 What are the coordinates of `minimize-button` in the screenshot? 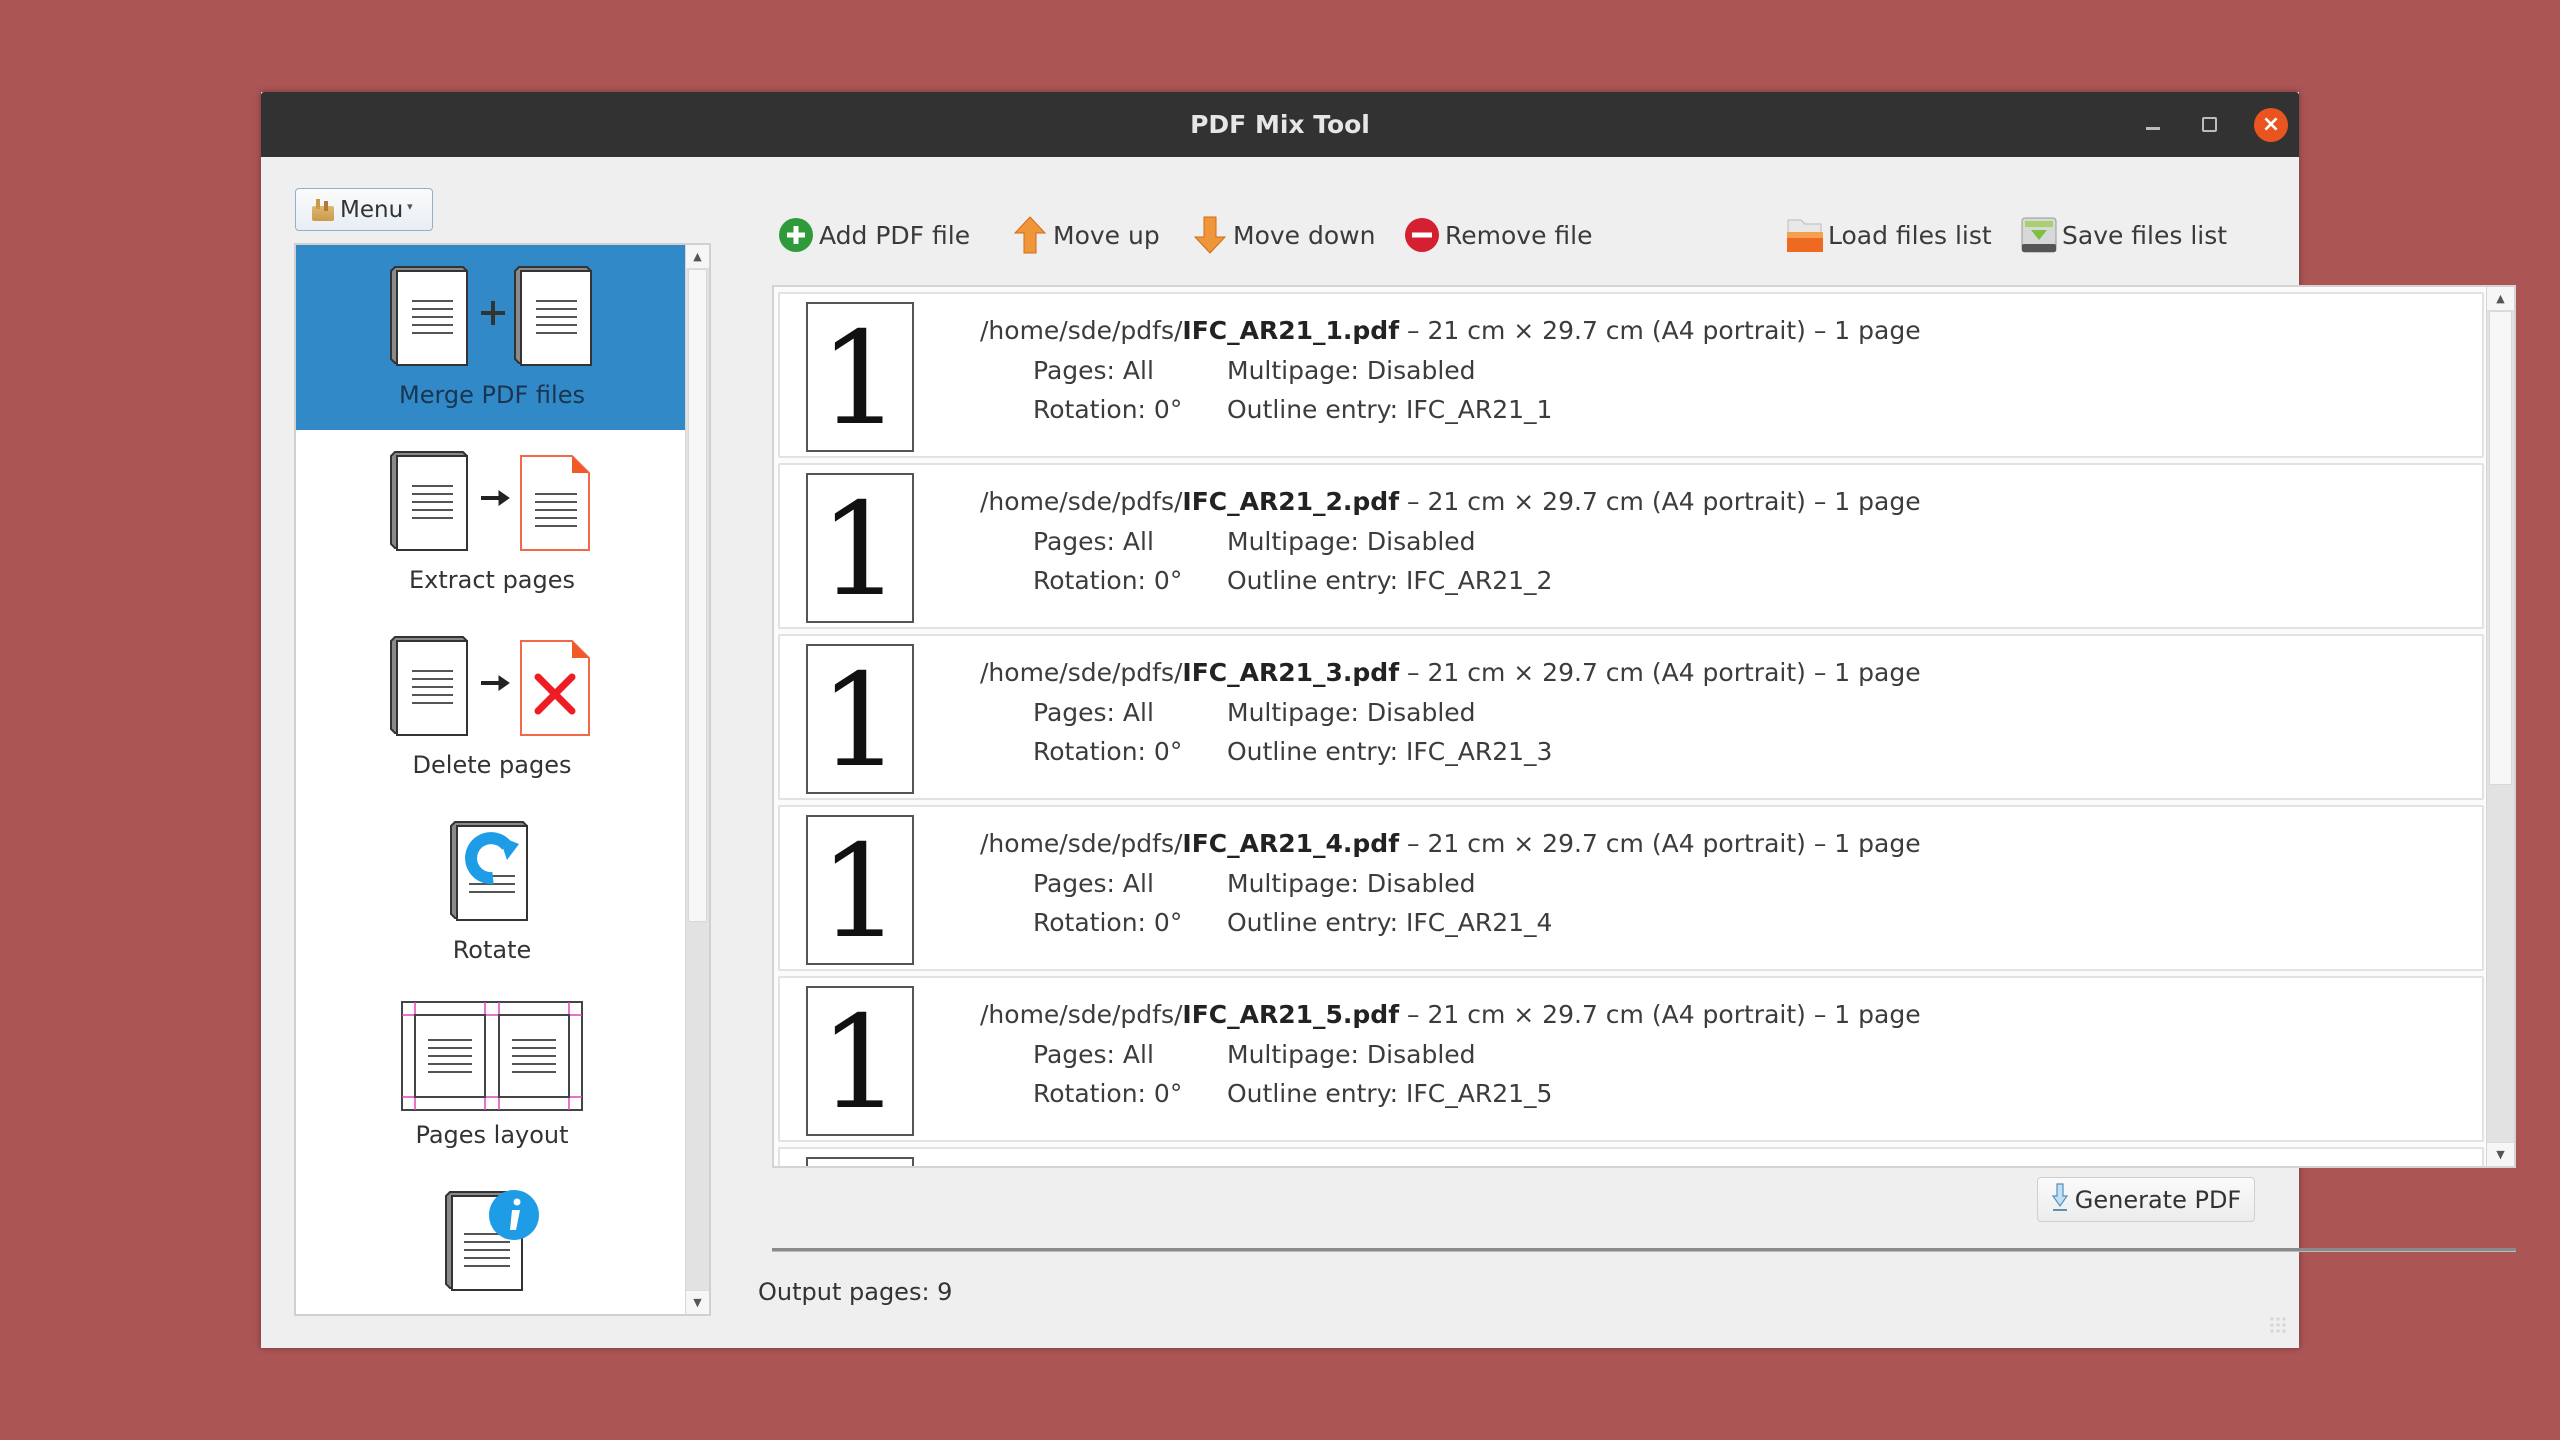 It's located at (2153, 124).